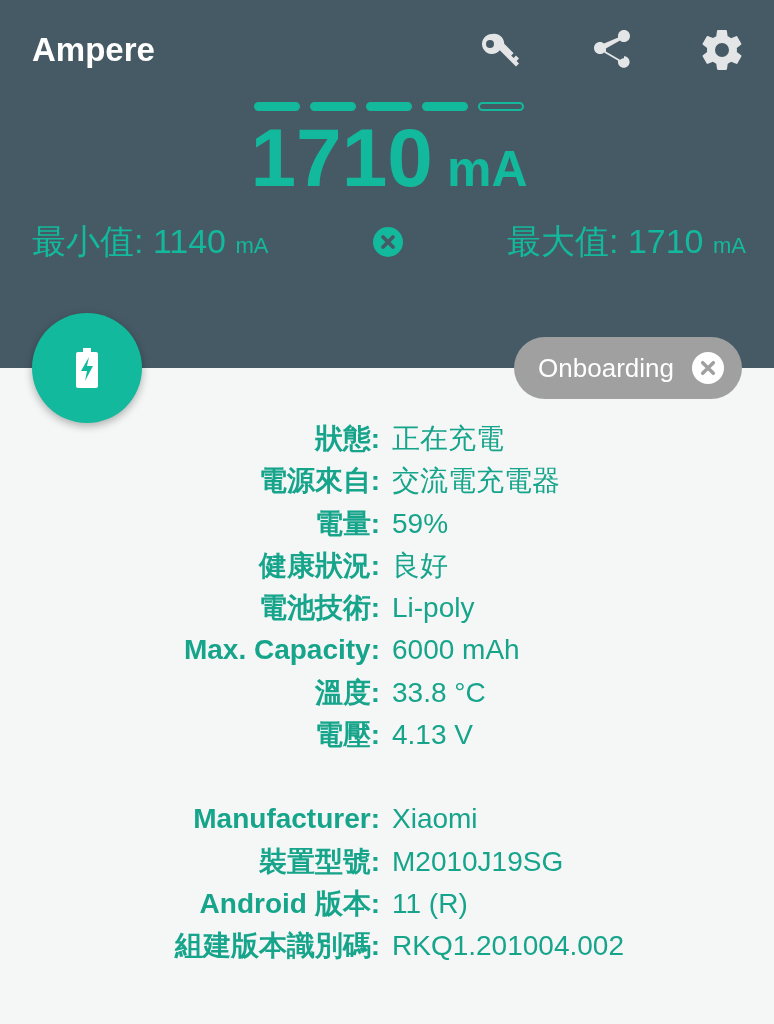  What do you see at coordinates (346, 439) in the screenshot?
I see `info-label: 狀態:` at bounding box center [346, 439].